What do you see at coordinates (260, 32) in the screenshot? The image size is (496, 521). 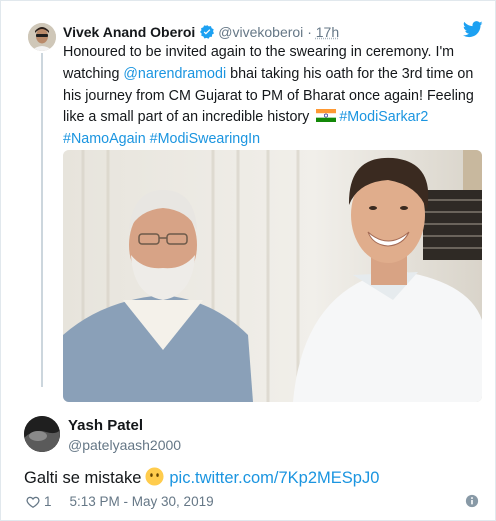 I see `quoted-author-handle: @vivekoberoi` at bounding box center [260, 32].